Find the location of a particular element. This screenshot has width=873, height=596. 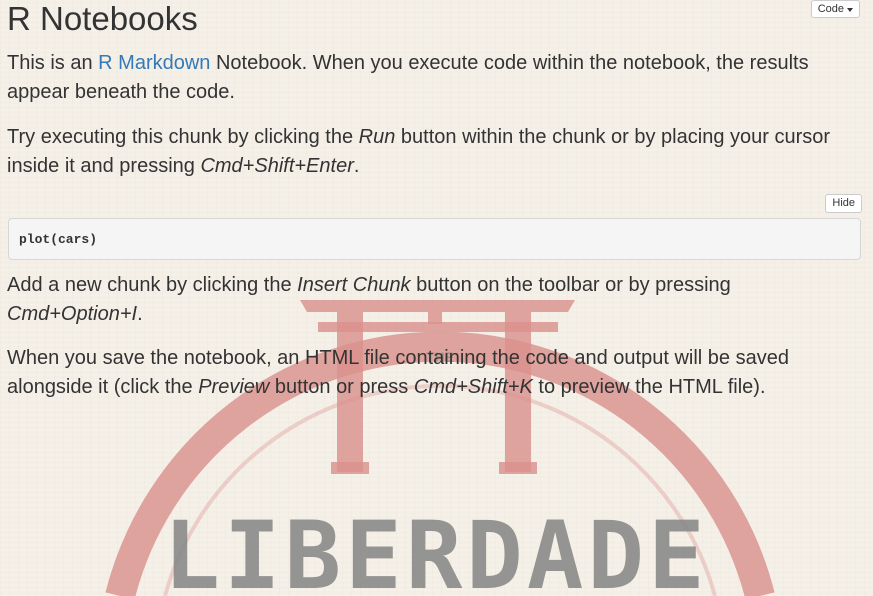

code-dropdown-button: Code is located at coordinates (835, 9).